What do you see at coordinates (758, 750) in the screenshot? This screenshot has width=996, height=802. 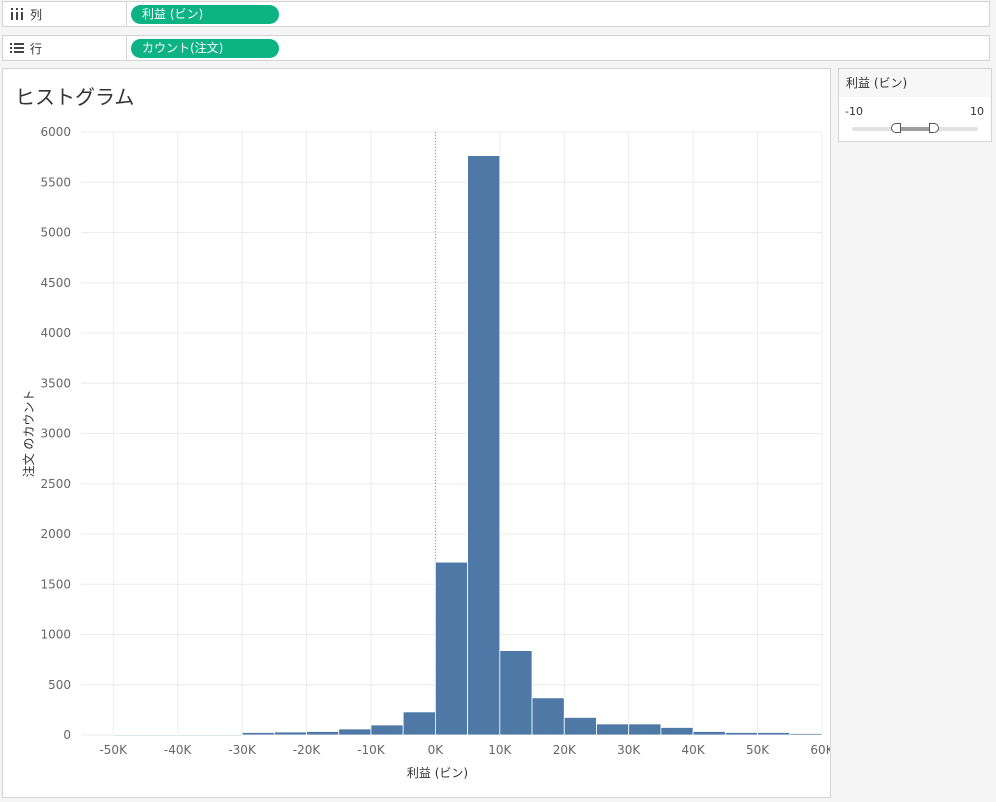 I see `x-tick-label: 50K` at bounding box center [758, 750].